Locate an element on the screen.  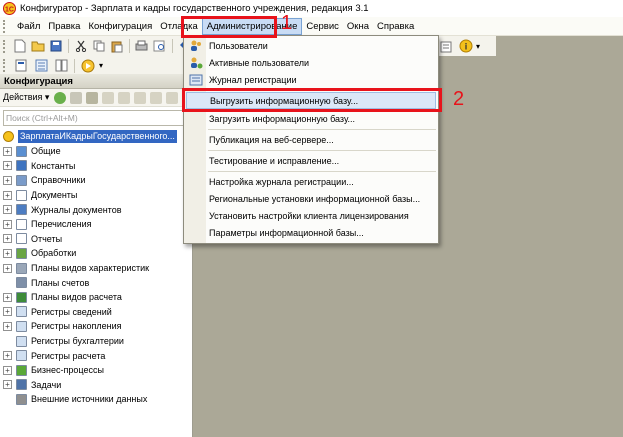
menu-edit: Правка is located at coordinates (64, 26).